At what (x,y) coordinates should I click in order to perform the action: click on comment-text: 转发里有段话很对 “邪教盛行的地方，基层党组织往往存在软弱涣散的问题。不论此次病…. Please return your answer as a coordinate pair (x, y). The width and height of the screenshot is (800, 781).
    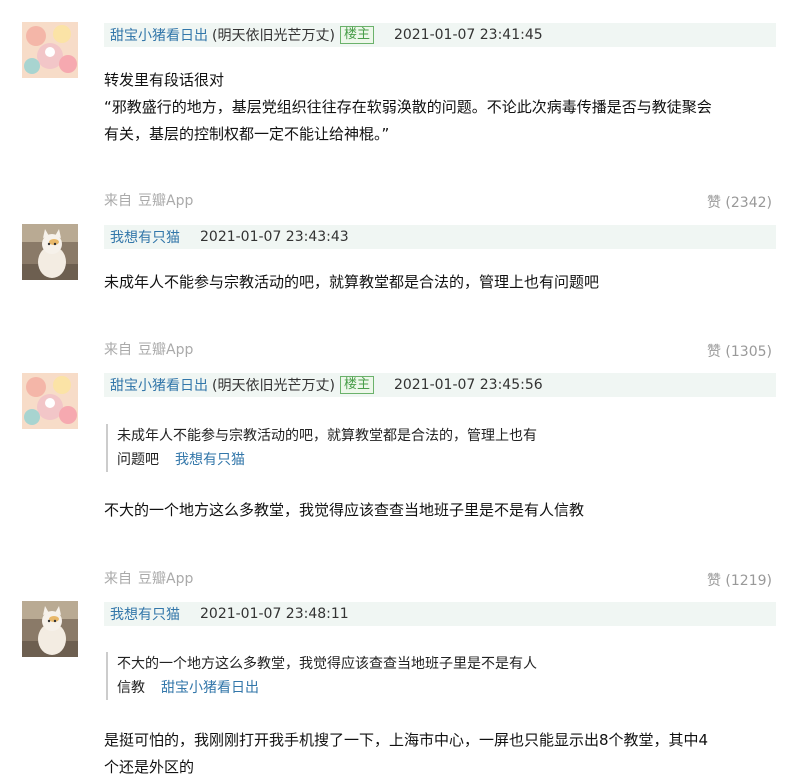
    Looking at the image, I should click on (444, 107).